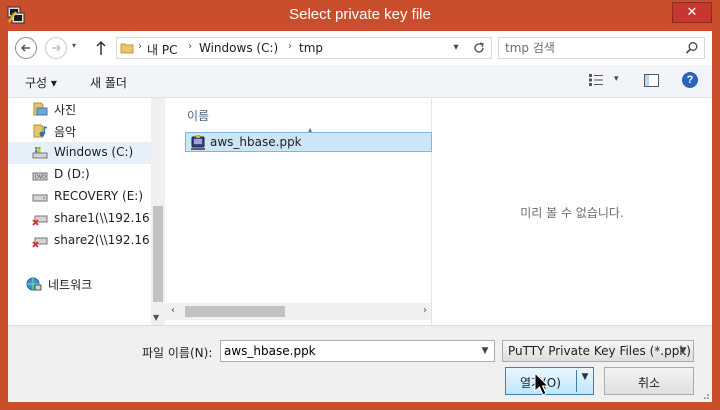  Describe the element at coordinates (173, 310) in the screenshot. I see `scroll-left-arrow-icon: ‹` at that location.